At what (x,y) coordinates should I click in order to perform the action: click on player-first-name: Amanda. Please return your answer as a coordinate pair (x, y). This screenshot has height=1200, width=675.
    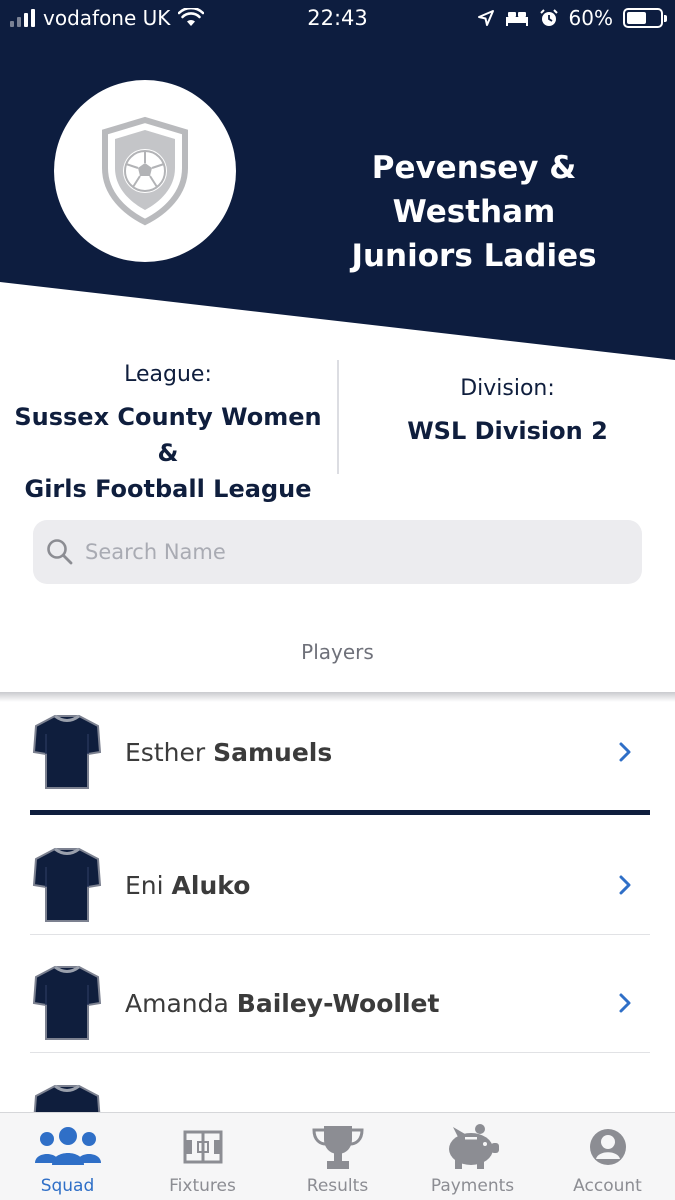
    Looking at the image, I should click on (177, 1003).